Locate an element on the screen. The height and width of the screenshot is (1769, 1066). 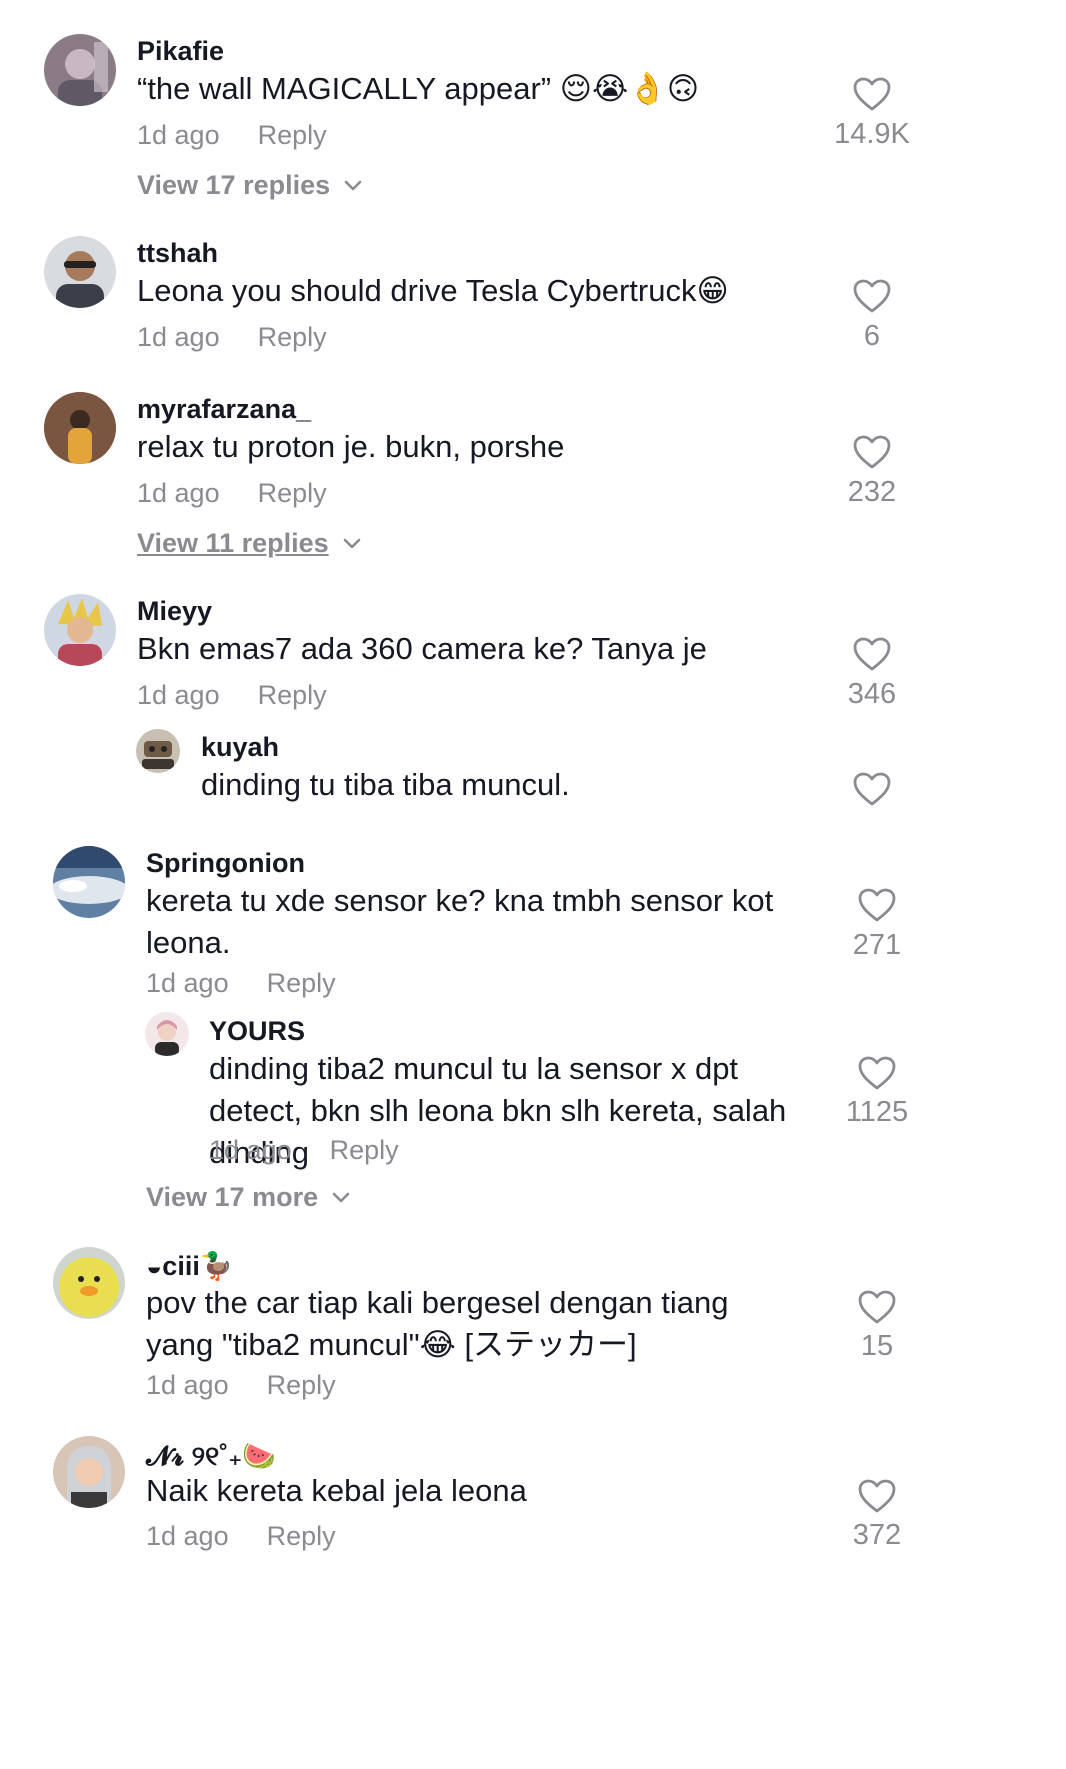
comment-username: 𝓝𝓻 ୨୧˚₊🍉 is located at coordinates (211, 1456).